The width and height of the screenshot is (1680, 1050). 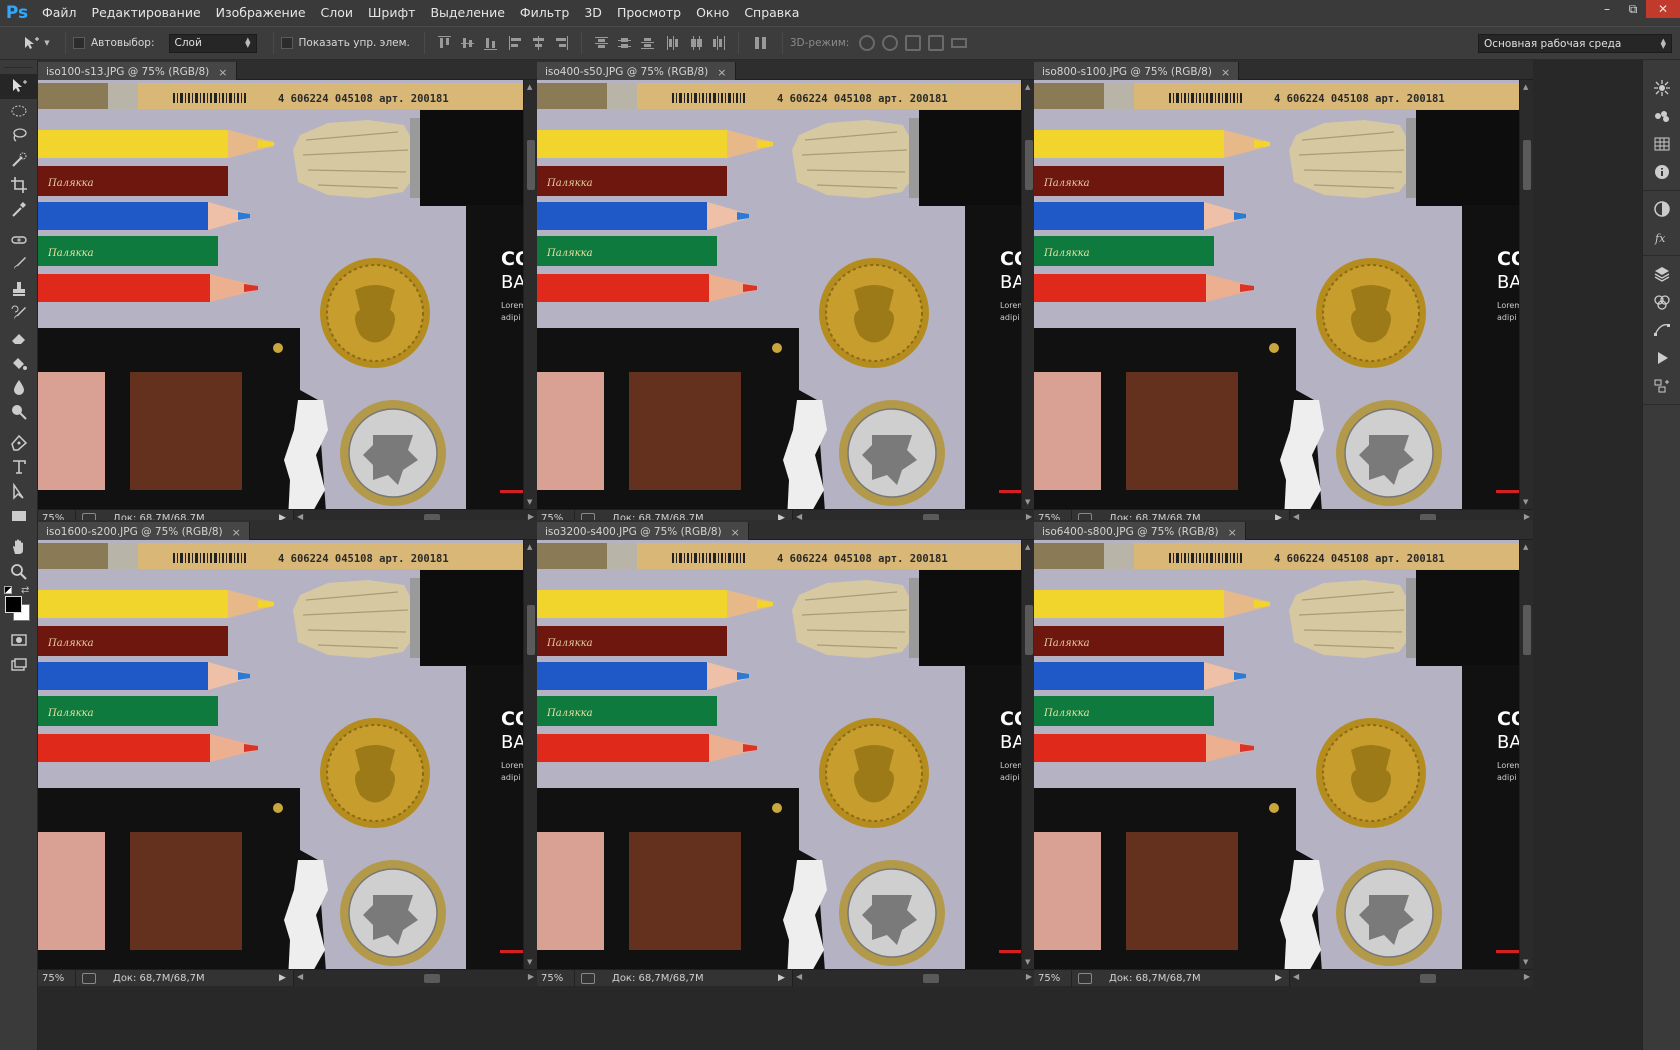 I want to click on swap-colors-icon: ⇄, so click(x=25, y=590).